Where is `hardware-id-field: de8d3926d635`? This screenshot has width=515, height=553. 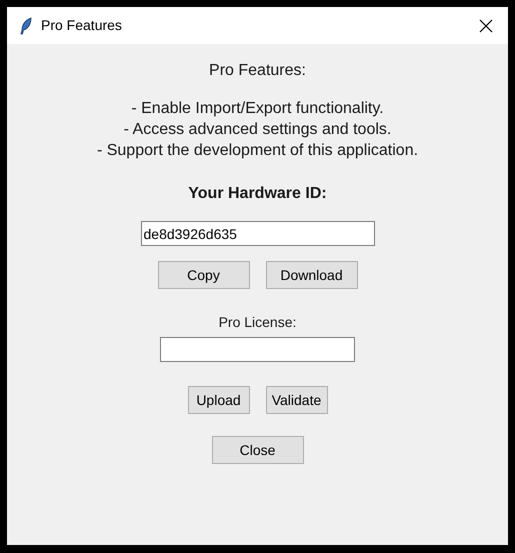
hardware-id-field: de8d3926d635 is located at coordinates (257, 233).